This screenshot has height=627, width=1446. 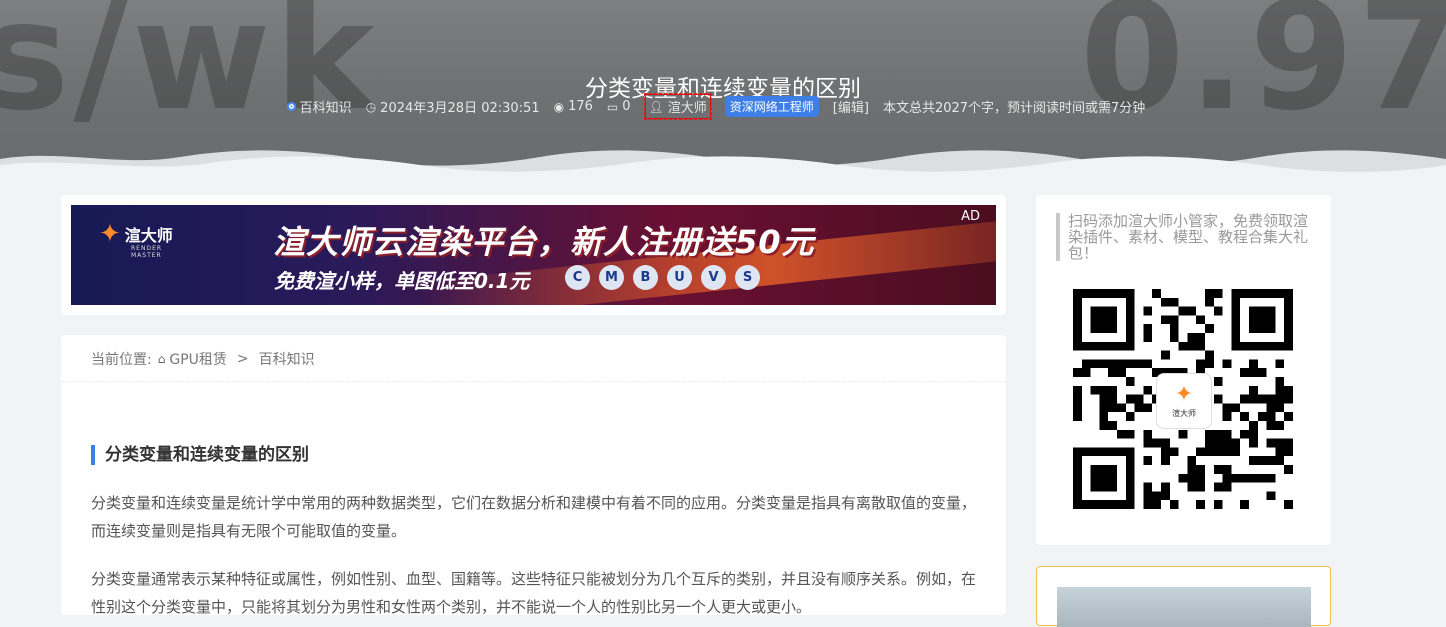 I want to click on meta-comments: ▭ 0, so click(x=619, y=106).